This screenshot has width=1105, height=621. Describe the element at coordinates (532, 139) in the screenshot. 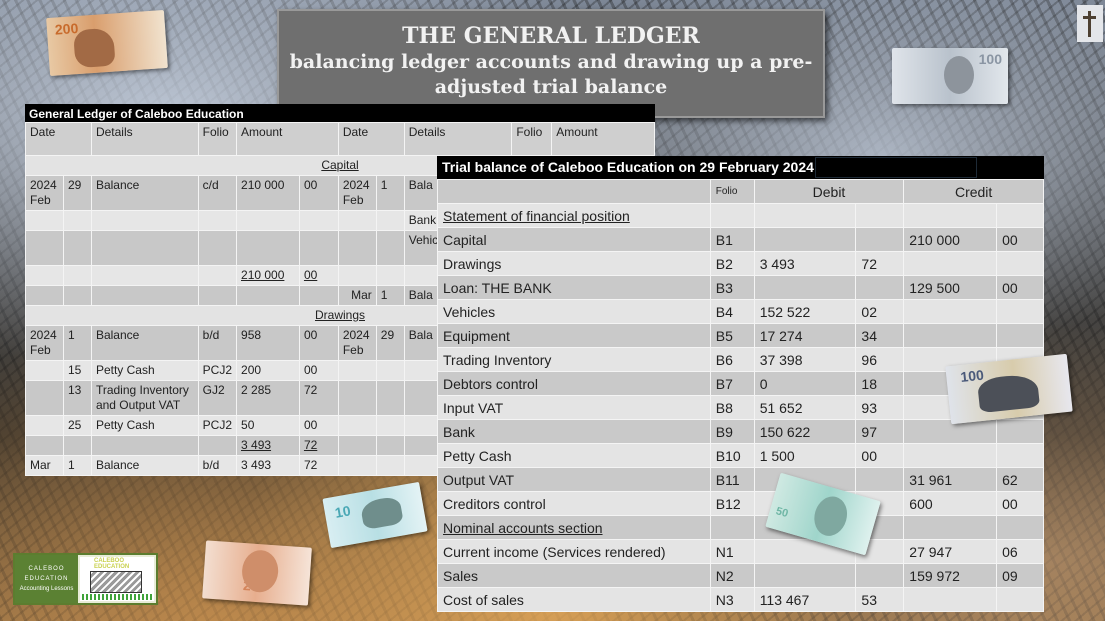

I see `col-header-folio-right: Folio` at that location.